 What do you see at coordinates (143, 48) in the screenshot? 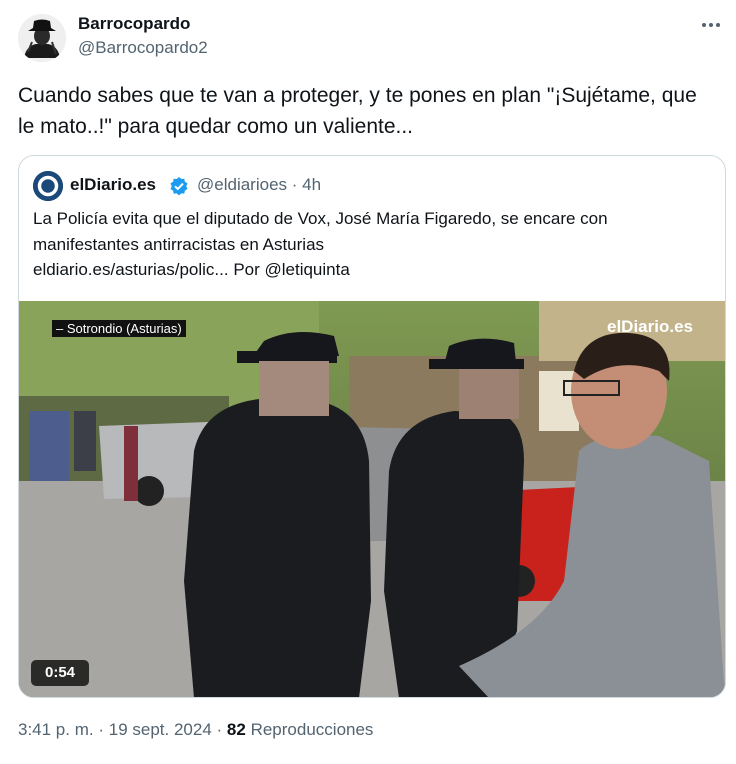
I see `author-handle: @Barrocopardo2` at bounding box center [143, 48].